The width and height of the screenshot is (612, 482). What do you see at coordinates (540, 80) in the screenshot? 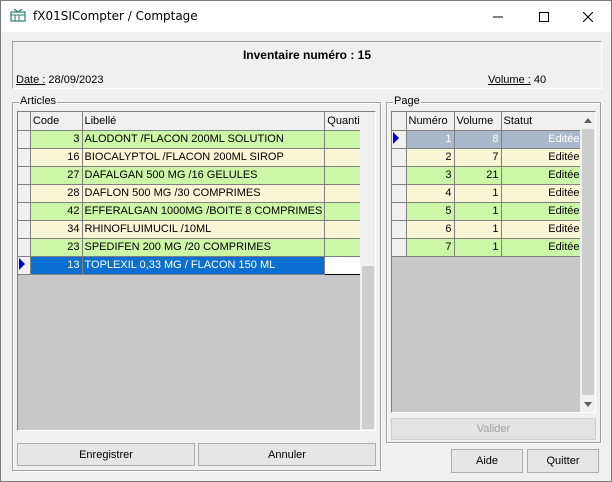
I see `volume-value: 40` at bounding box center [540, 80].